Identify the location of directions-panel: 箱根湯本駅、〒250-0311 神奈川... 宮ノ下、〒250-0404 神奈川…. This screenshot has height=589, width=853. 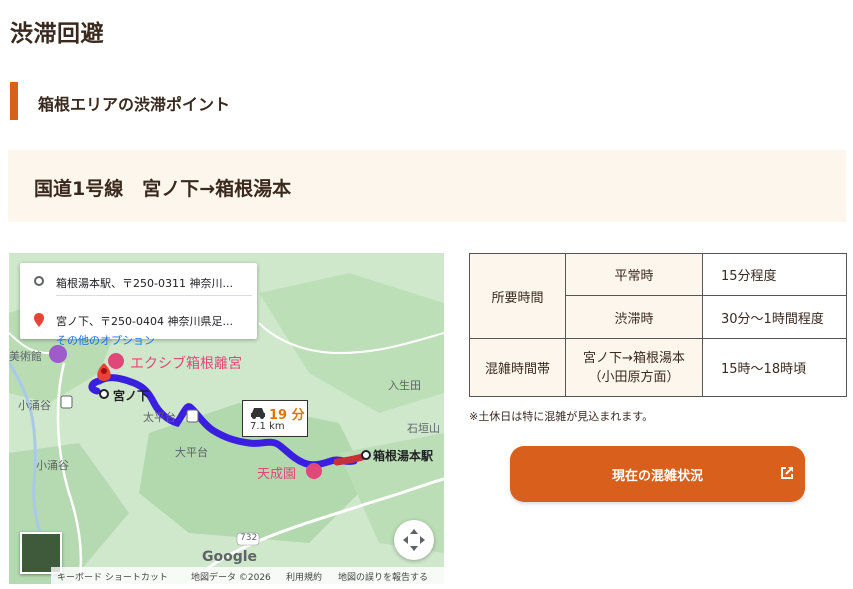
(138, 305).